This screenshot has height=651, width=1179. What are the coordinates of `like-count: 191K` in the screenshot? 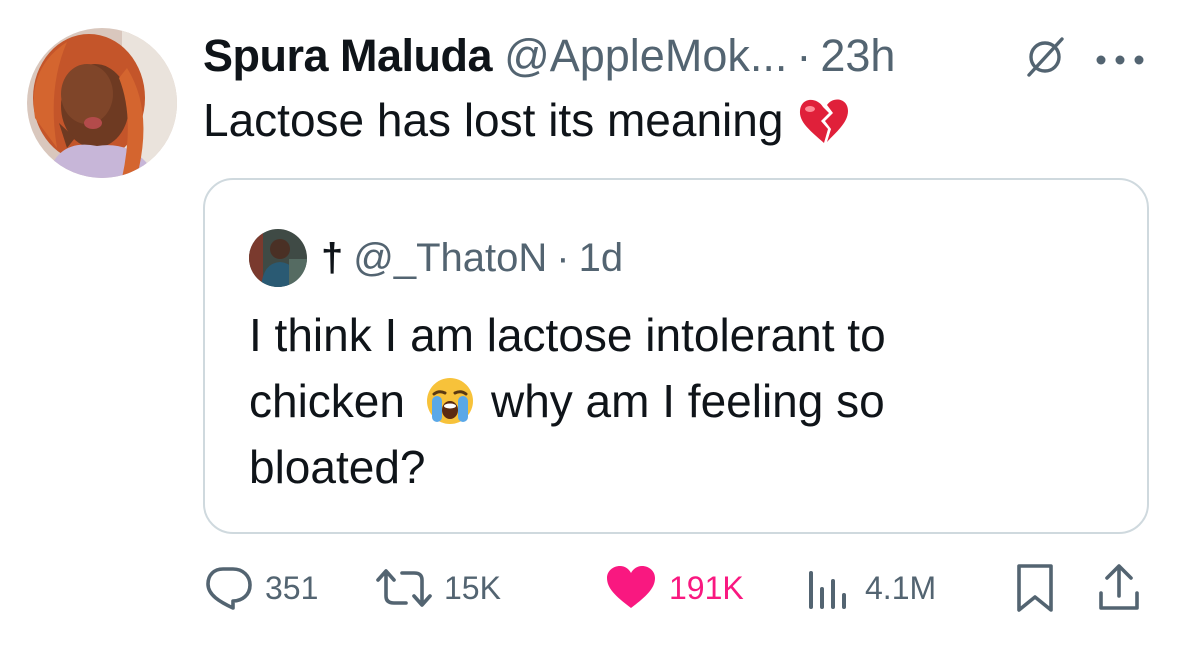 It's located at (706, 587).